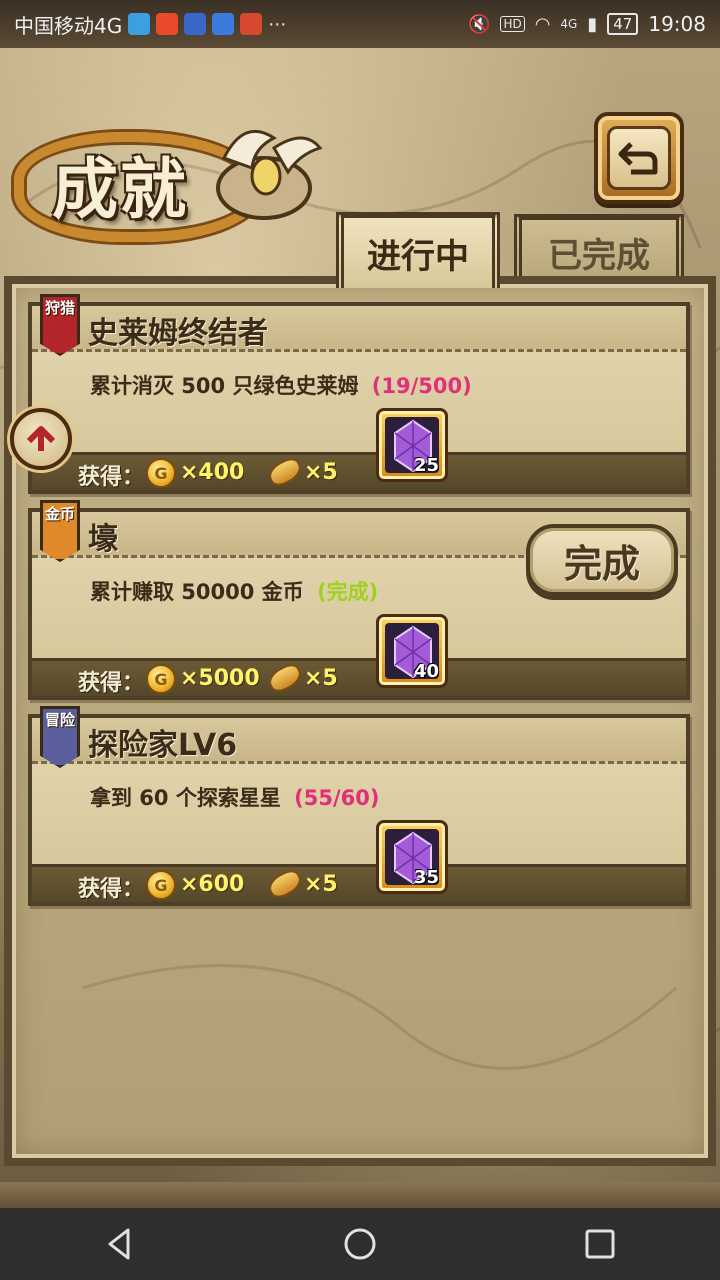 This screenshot has height=1280, width=720. I want to click on side-menu-button, so click(41, 439).